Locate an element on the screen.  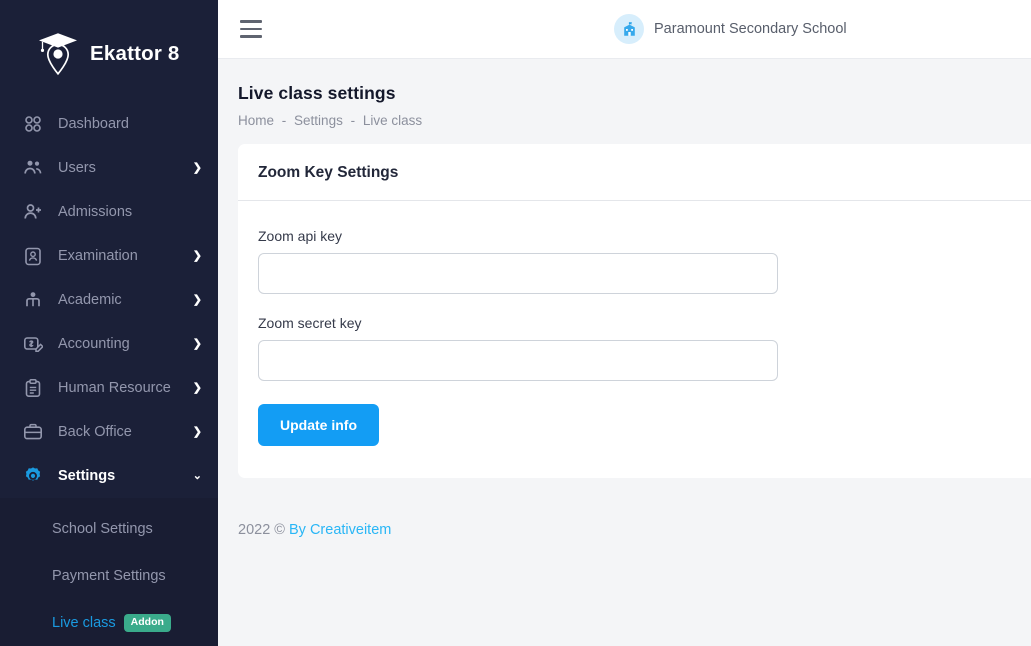
user-plus-icon is located at coordinates (33, 212).